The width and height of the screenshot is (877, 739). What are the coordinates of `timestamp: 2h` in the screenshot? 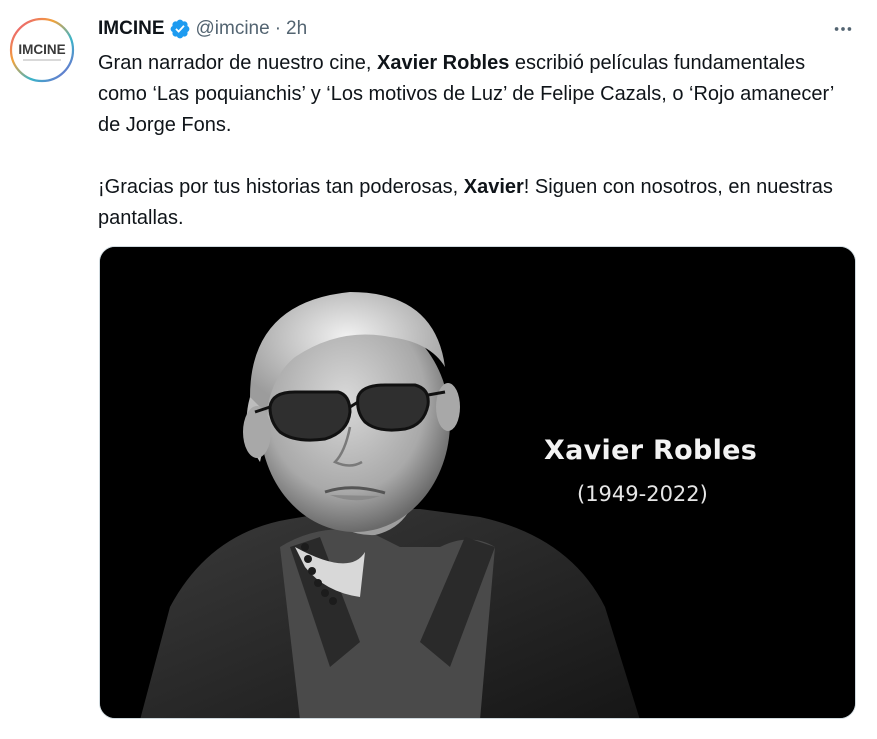 It's located at (296, 29).